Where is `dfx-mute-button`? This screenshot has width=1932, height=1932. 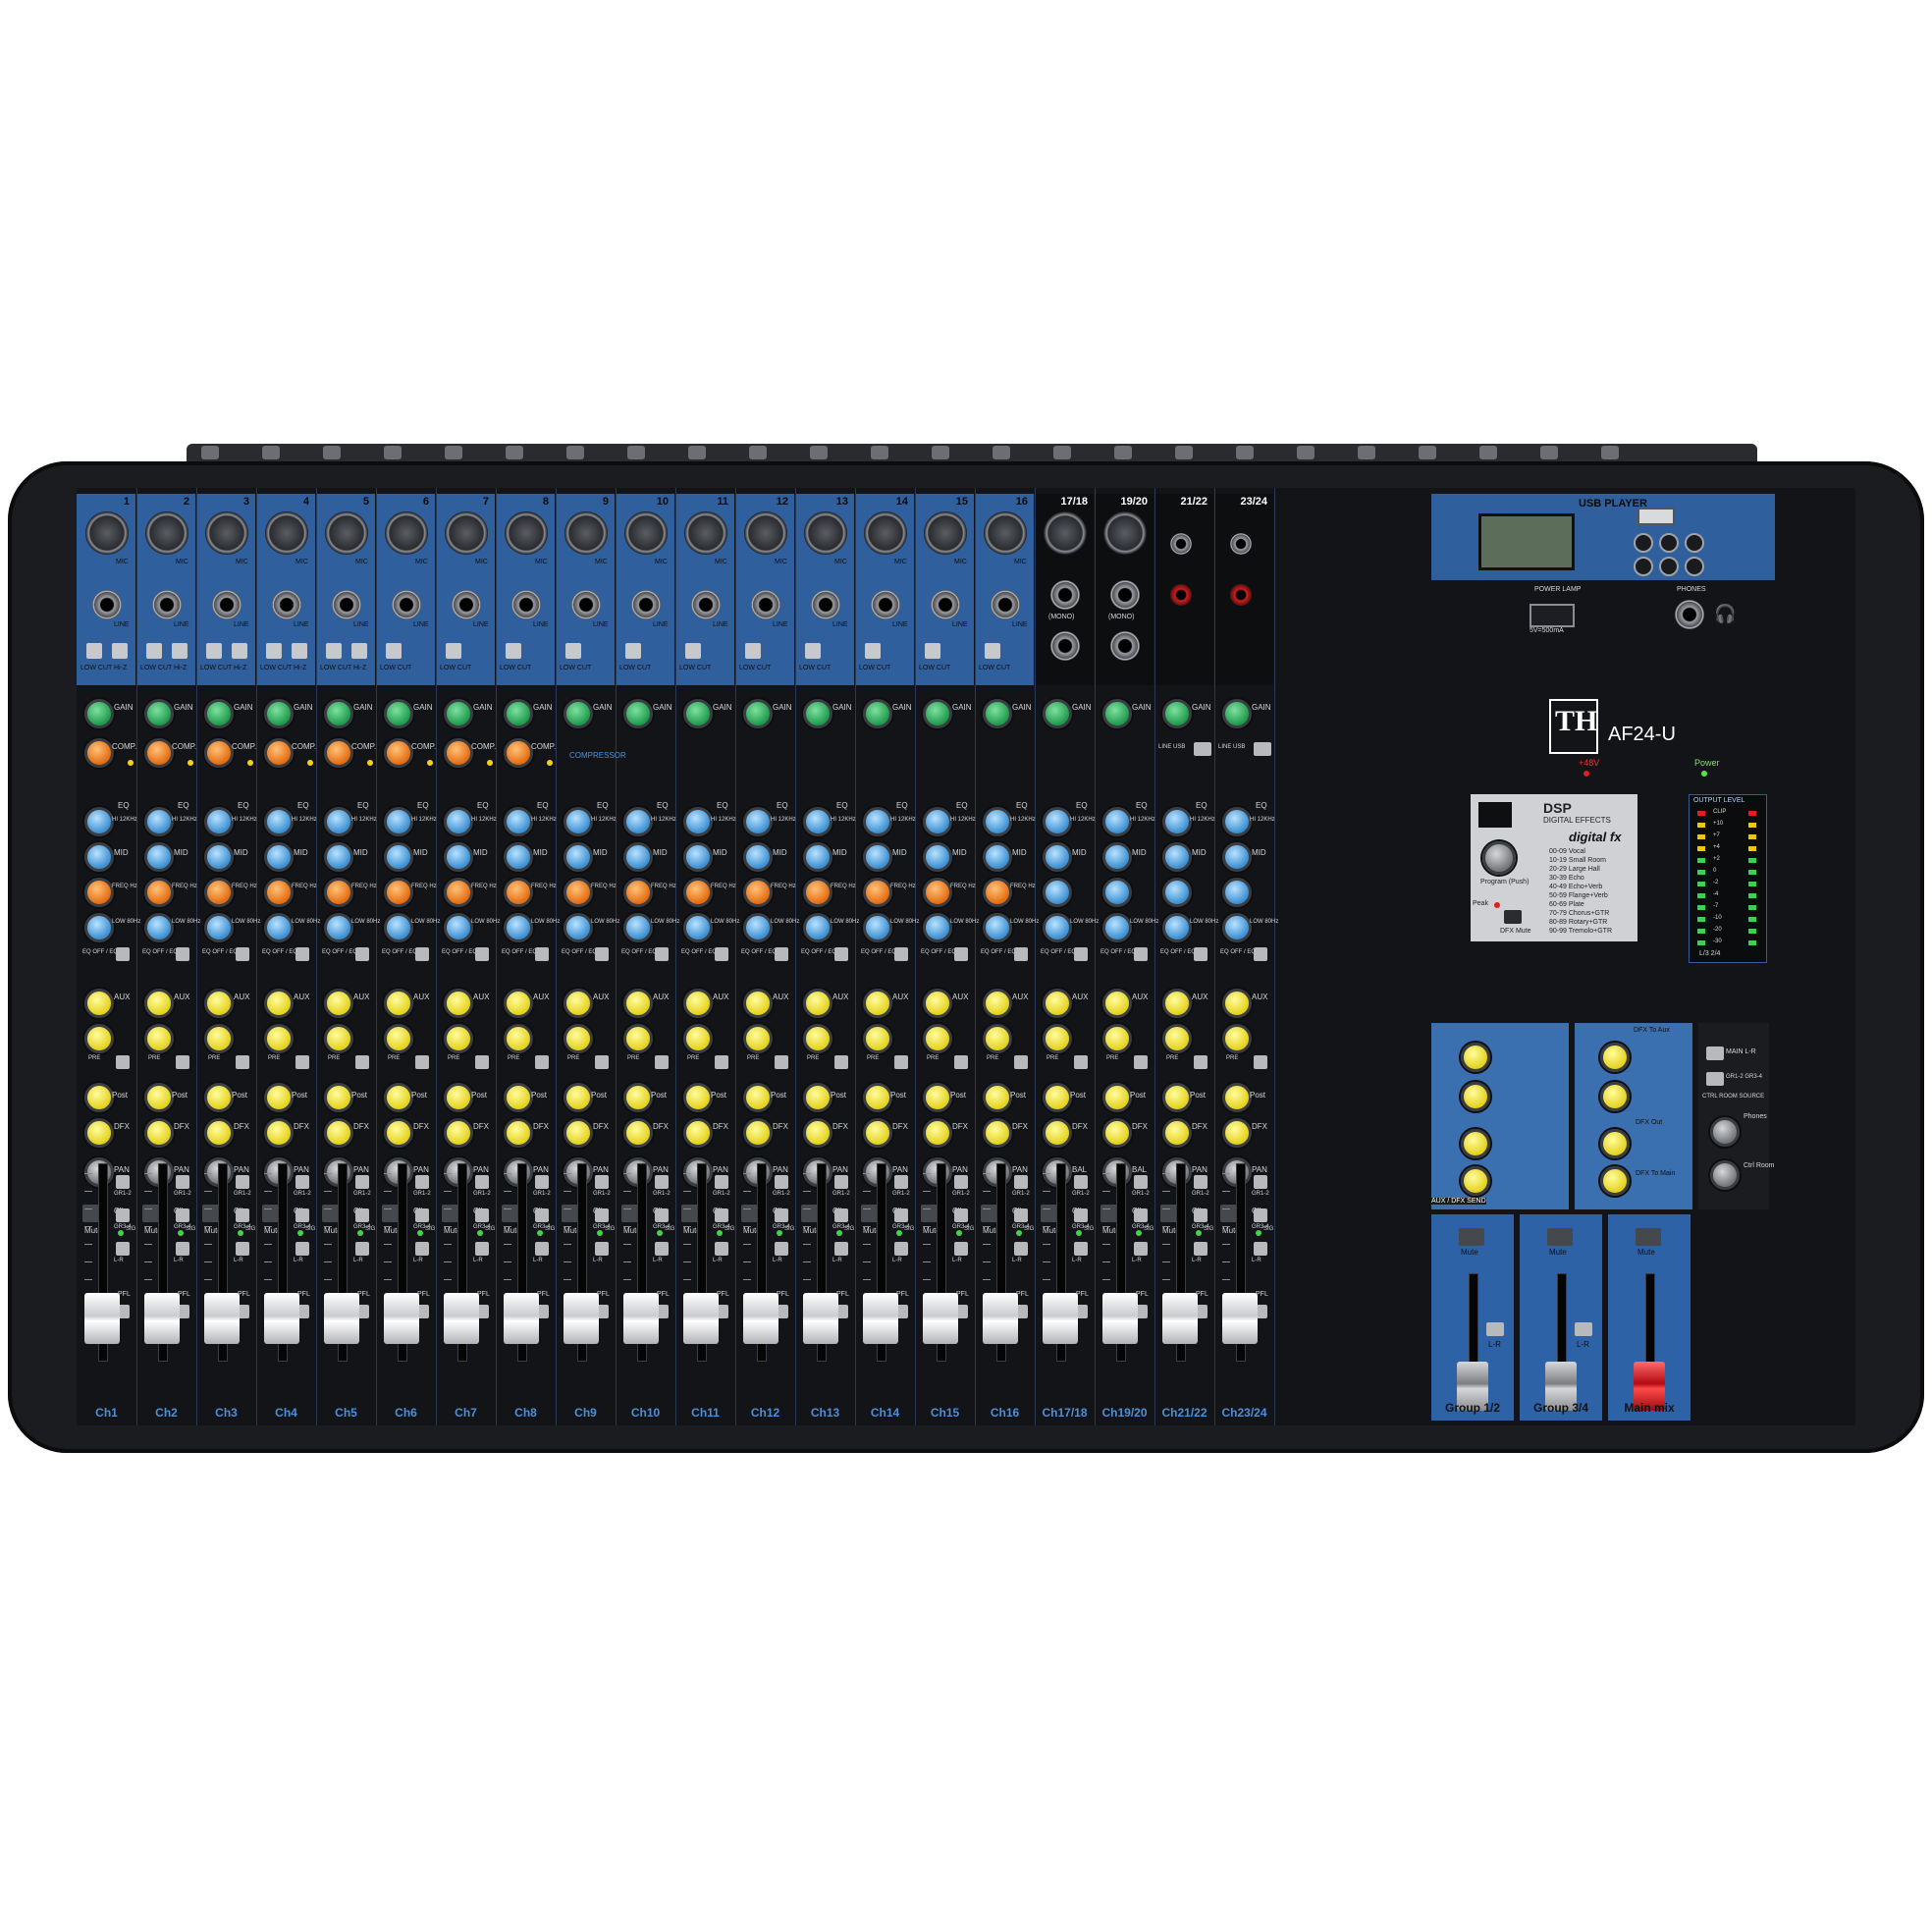 dfx-mute-button is located at coordinates (1513, 917).